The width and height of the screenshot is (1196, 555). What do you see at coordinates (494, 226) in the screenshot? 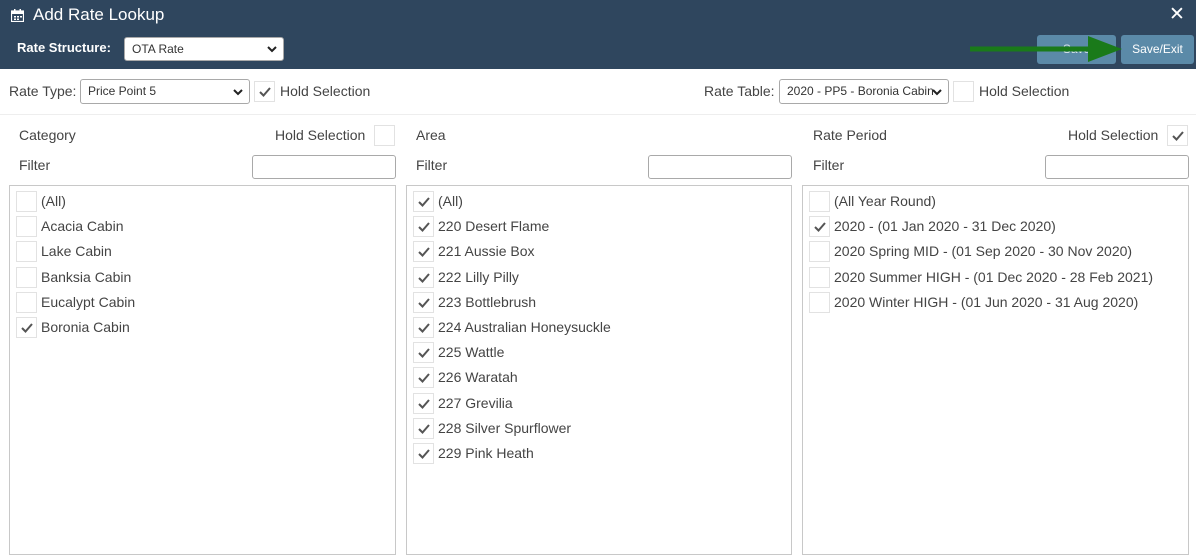
I see `list-item-label: 220 Desert Flame` at bounding box center [494, 226].